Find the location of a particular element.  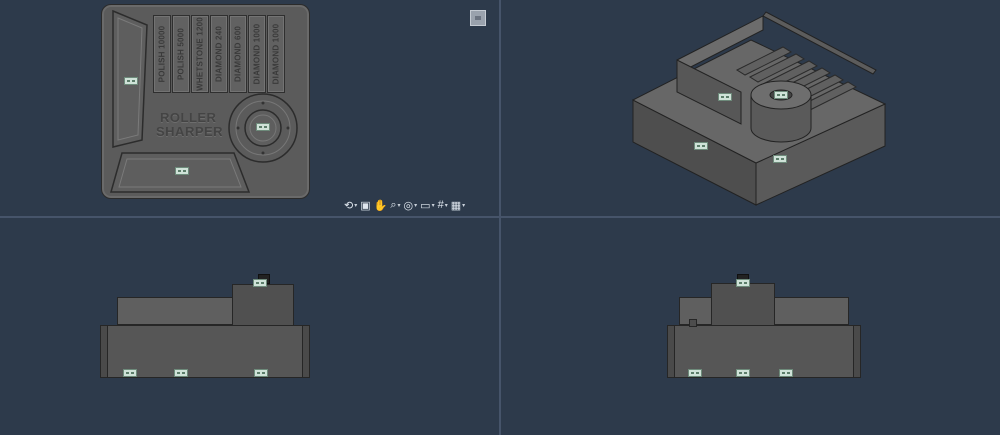

display-mode-button: ▭ ▾ is located at coordinates (427, 205).